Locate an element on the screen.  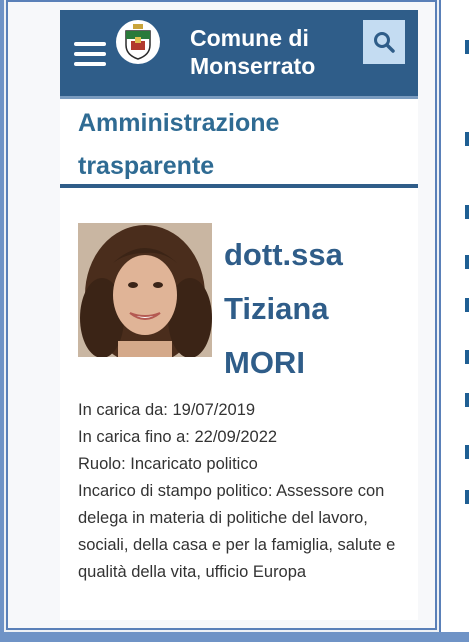
search-button is located at coordinates (384, 42).